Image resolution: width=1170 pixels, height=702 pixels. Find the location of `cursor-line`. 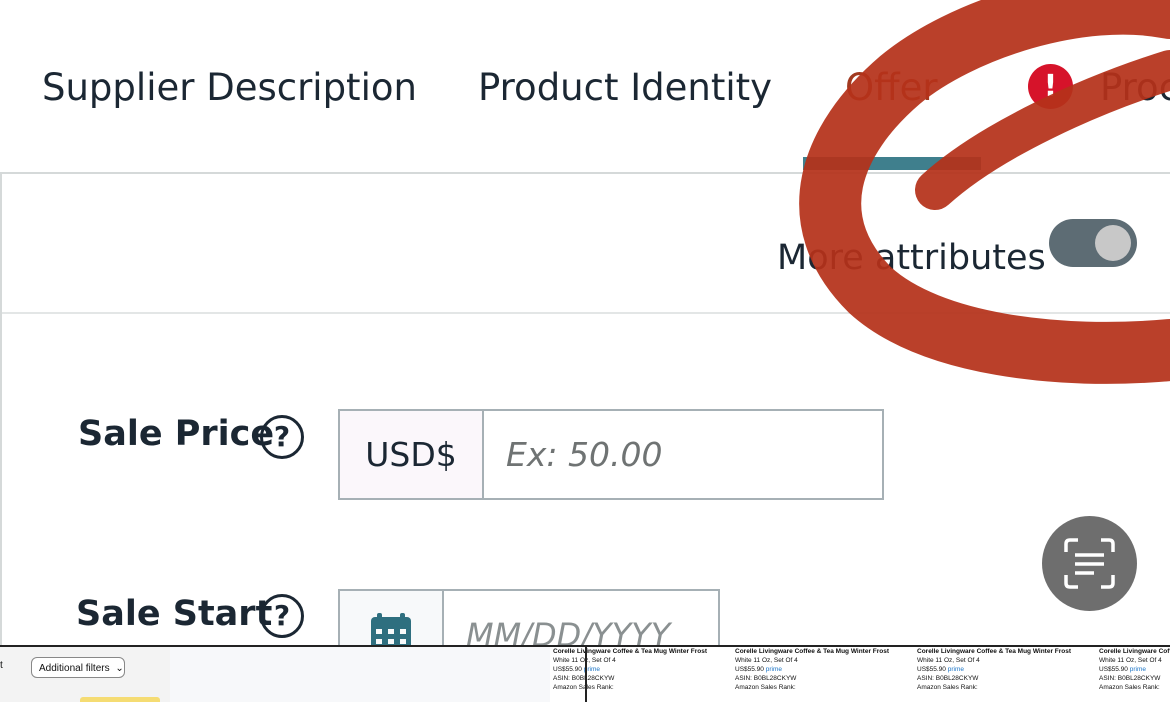

cursor-line is located at coordinates (586, 674).